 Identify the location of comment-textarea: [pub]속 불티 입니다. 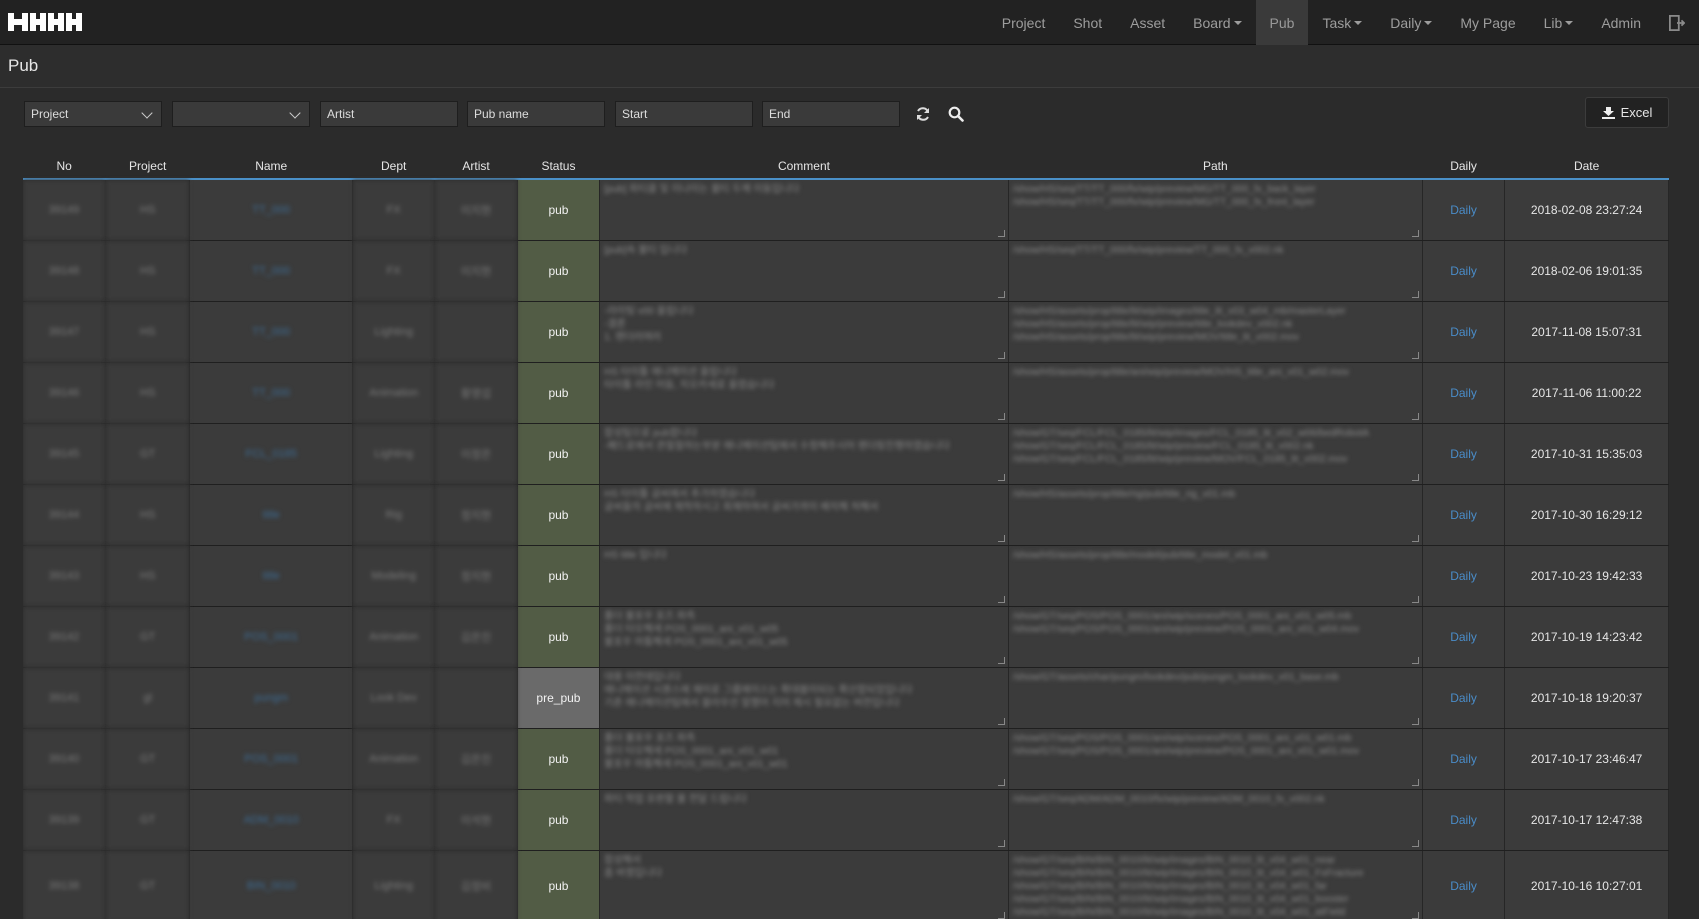
(804, 271).